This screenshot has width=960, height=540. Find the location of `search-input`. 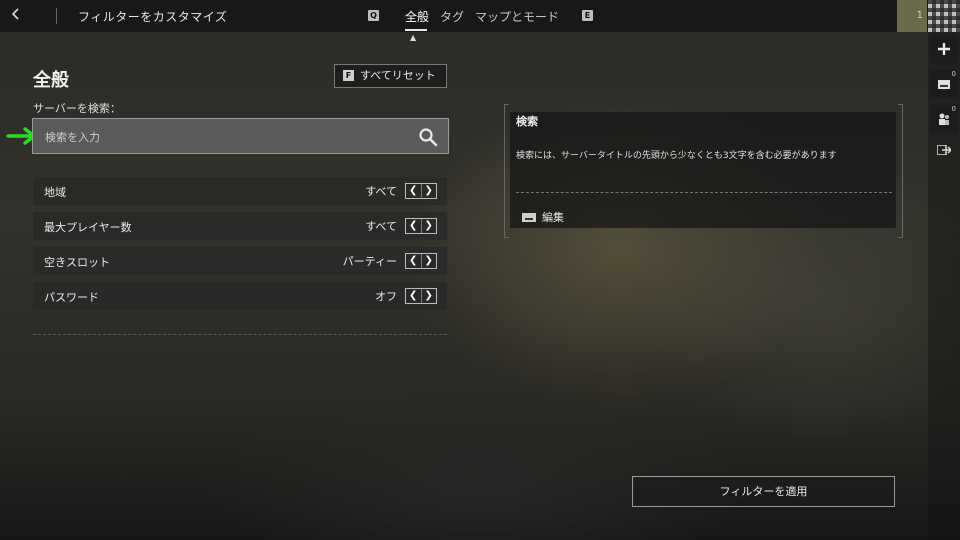

search-input is located at coordinates (225, 137).